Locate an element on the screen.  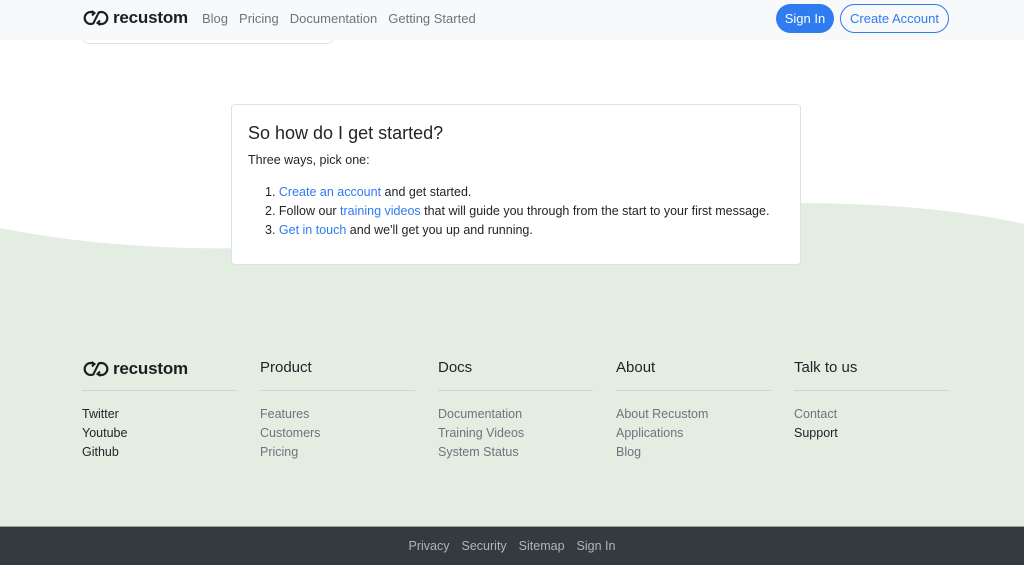
footer-link-twitter: Twitter is located at coordinates (100, 414).